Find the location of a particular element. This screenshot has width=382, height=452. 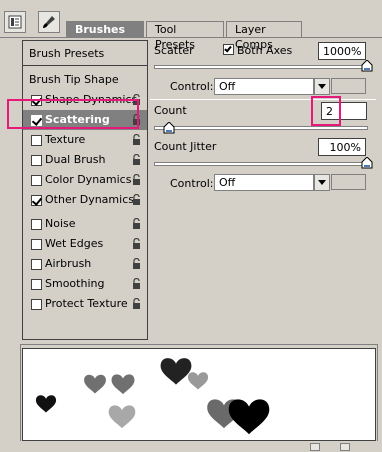

brush-tool-button is located at coordinates (49, 22).